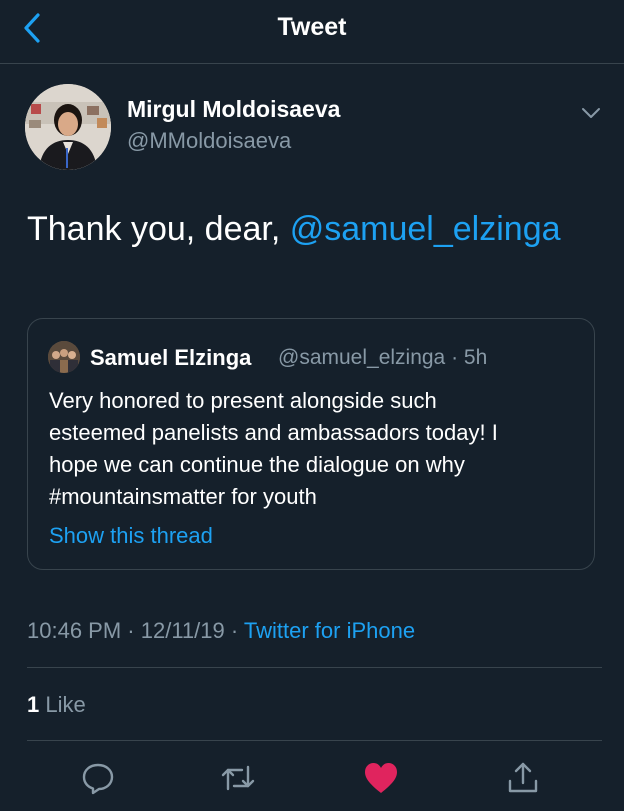 The width and height of the screenshot is (624, 811). Describe the element at coordinates (233, 109) in the screenshot. I see `author-name: Mirgul Moldoisaeva` at that location.